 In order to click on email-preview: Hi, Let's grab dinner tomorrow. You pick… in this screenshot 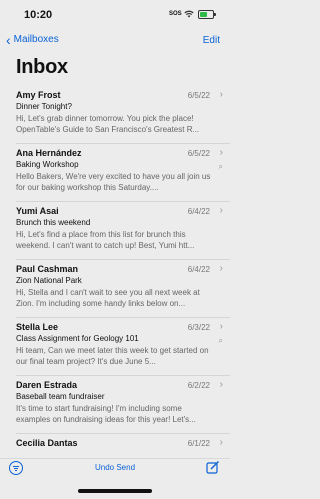, I will do `click(108, 124)`.